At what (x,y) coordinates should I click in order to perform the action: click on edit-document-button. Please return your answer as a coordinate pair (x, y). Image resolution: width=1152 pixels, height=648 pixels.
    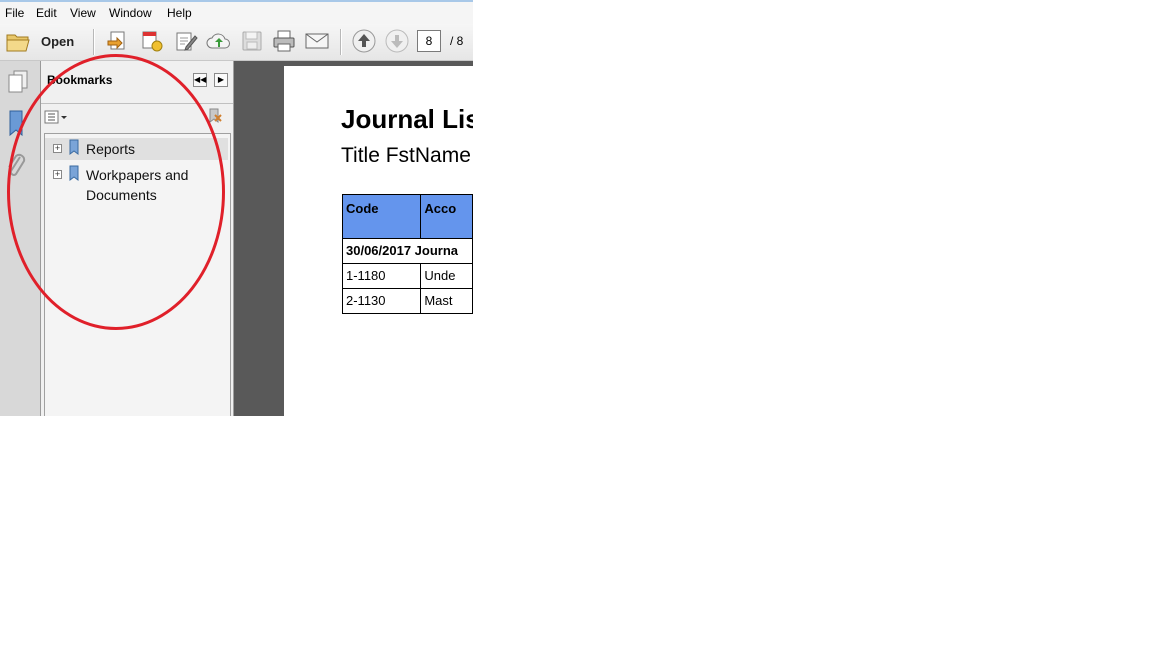
    Looking at the image, I should click on (186, 41).